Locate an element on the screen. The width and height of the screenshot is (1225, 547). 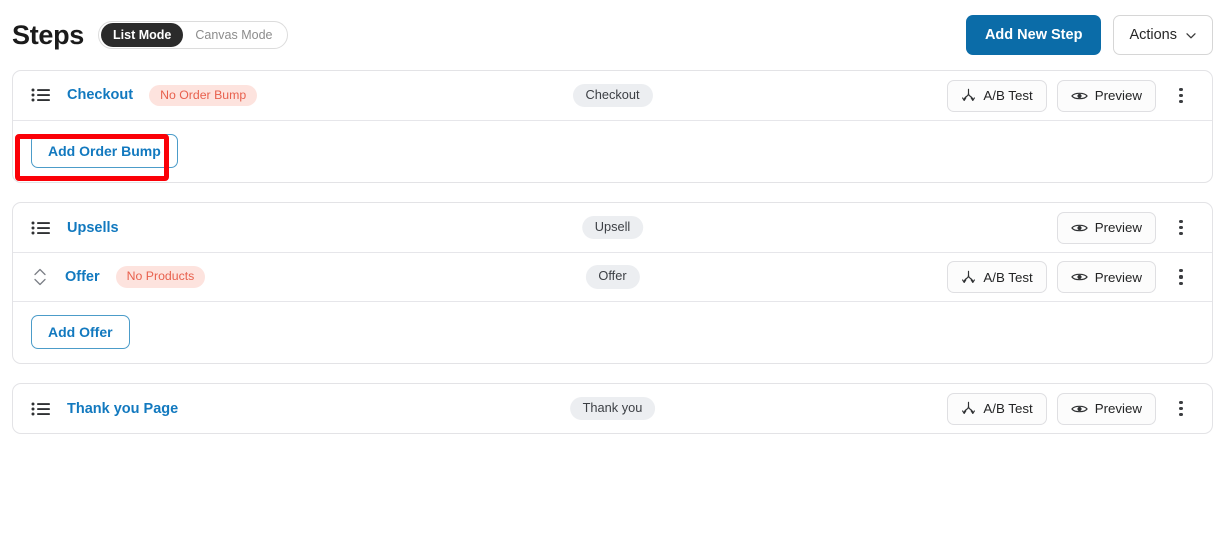
add-offer-row: Add Offer is located at coordinates (612, 332).